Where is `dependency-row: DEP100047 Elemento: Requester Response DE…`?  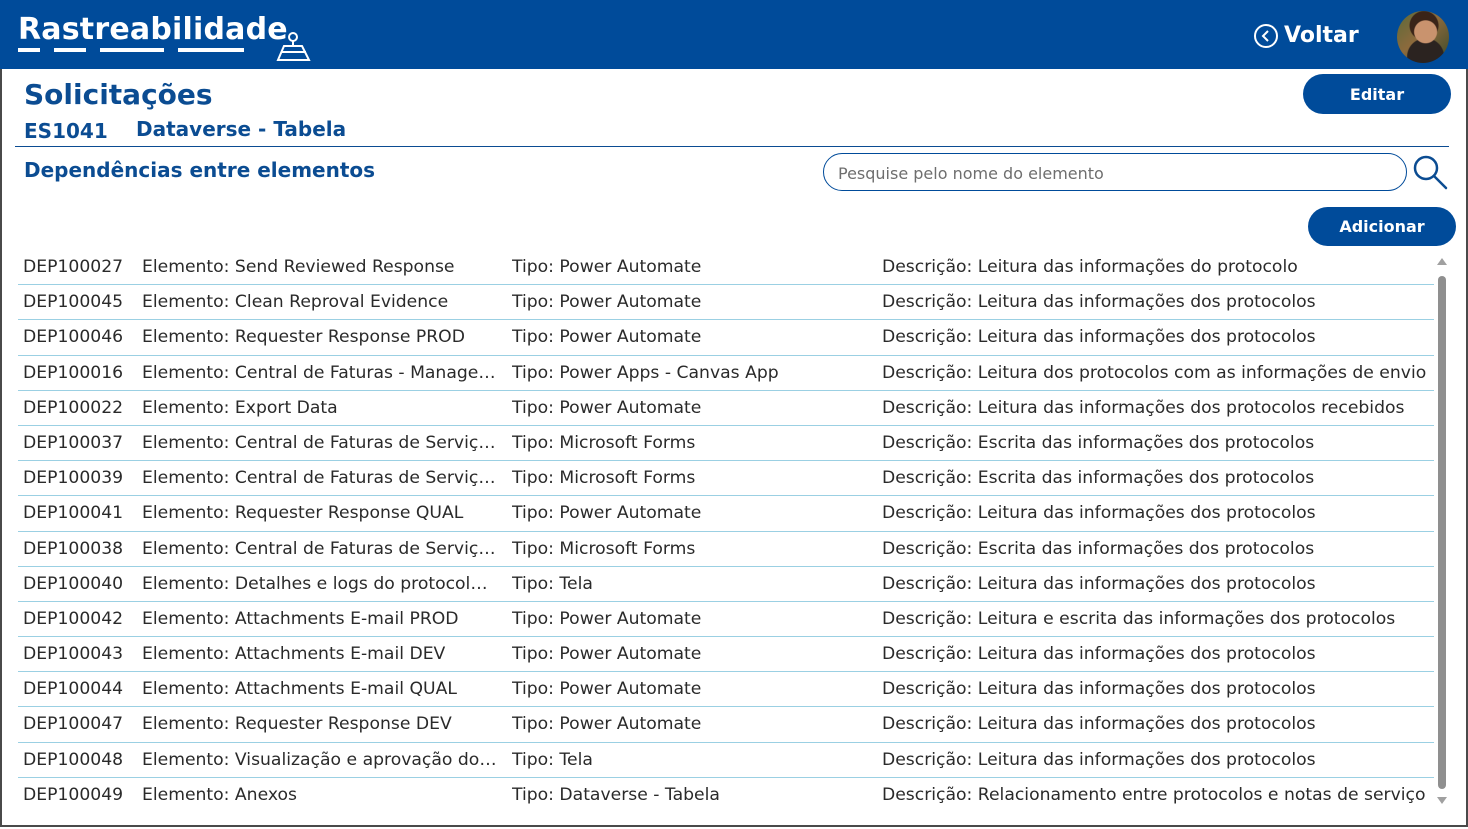
dependency-row: DEP100047 Elemento: Requester Response DE… is located at coordinates (726, 725).